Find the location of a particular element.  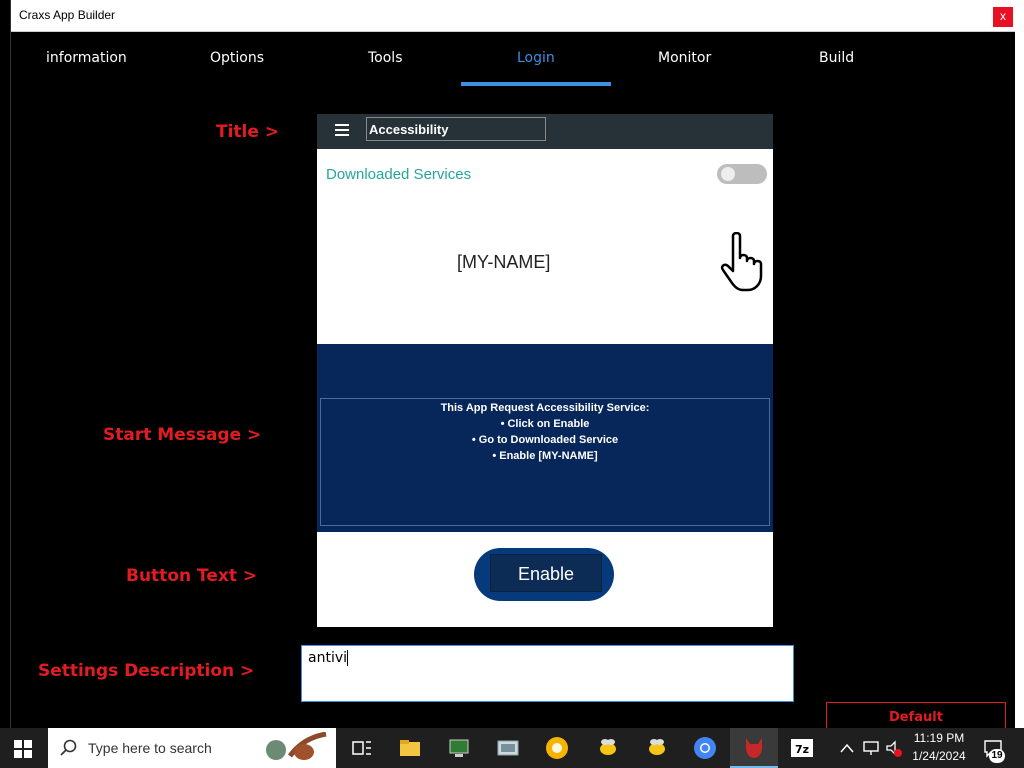

title-input: Accessibility is located at coordinates (456, 129).